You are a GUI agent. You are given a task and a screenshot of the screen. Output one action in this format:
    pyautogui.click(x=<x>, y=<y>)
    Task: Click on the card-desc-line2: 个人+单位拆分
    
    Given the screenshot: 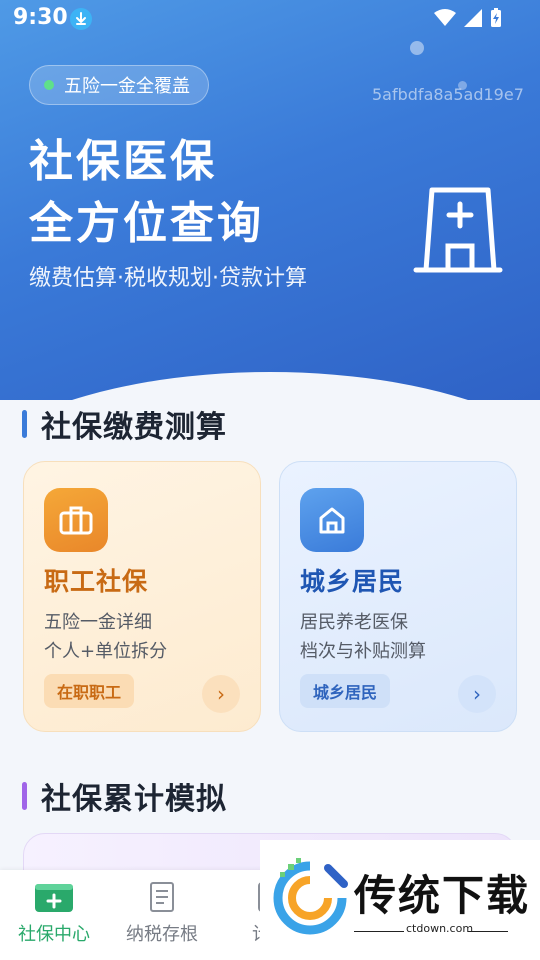 What is the action you would take?
    pyautogui.click(x=106, y=651)
    